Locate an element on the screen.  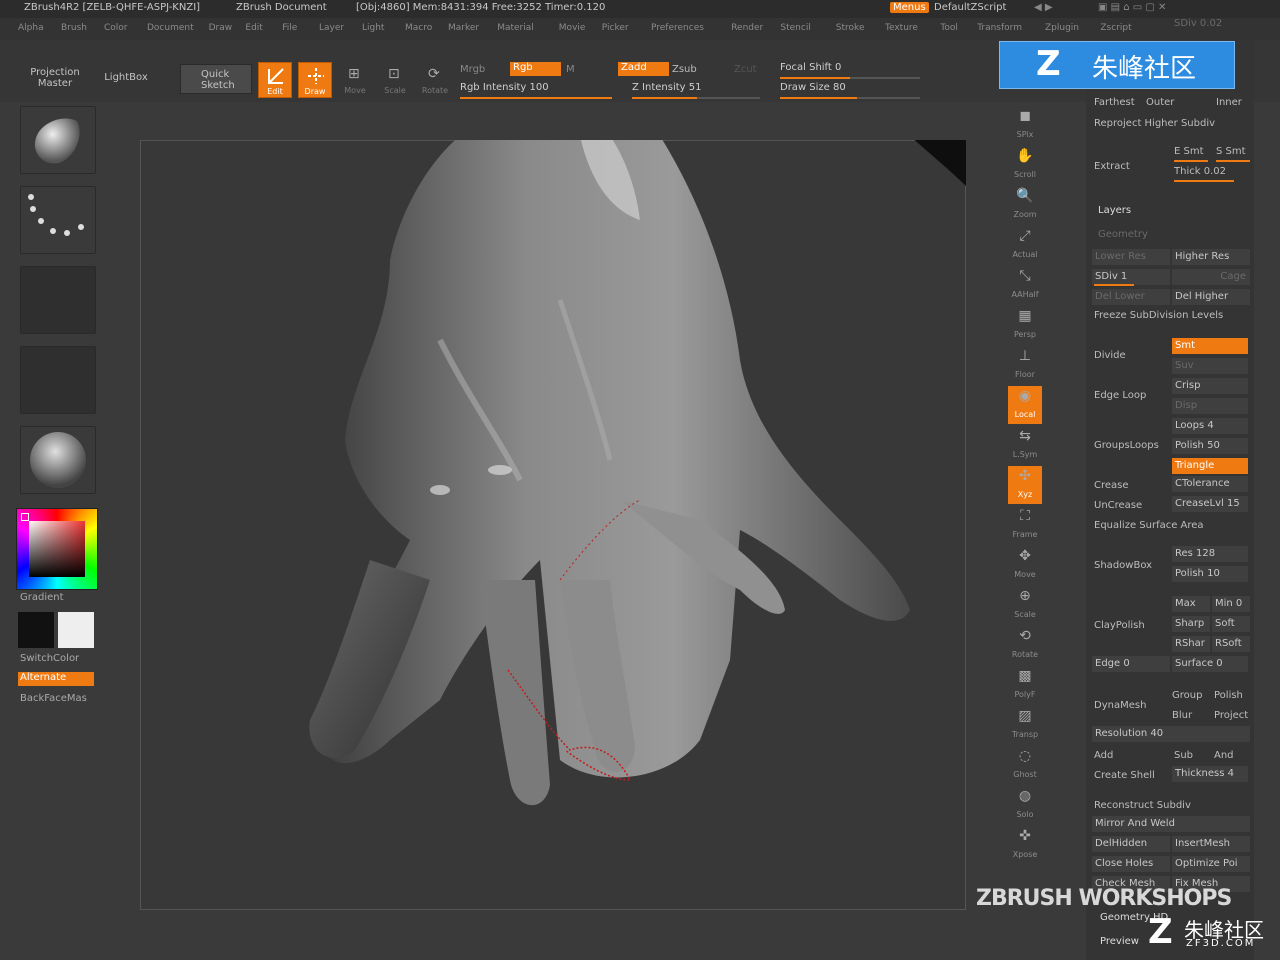
tool-xyz-button: ✣ Xyz is located at coordinates (1025, 485).